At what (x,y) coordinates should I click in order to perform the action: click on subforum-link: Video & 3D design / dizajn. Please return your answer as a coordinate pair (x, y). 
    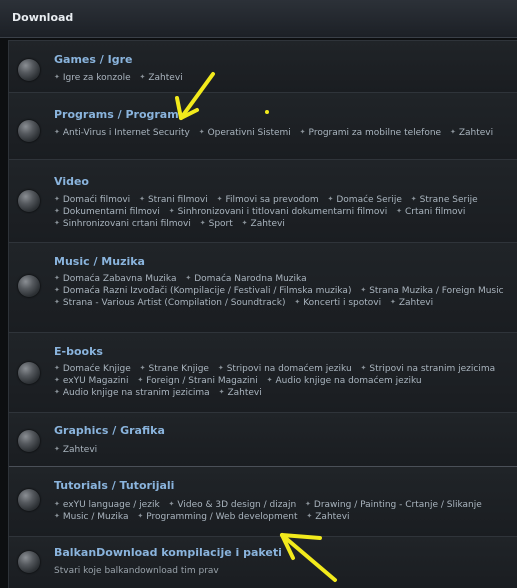
    Looking at the image, I should click on (232, 505).